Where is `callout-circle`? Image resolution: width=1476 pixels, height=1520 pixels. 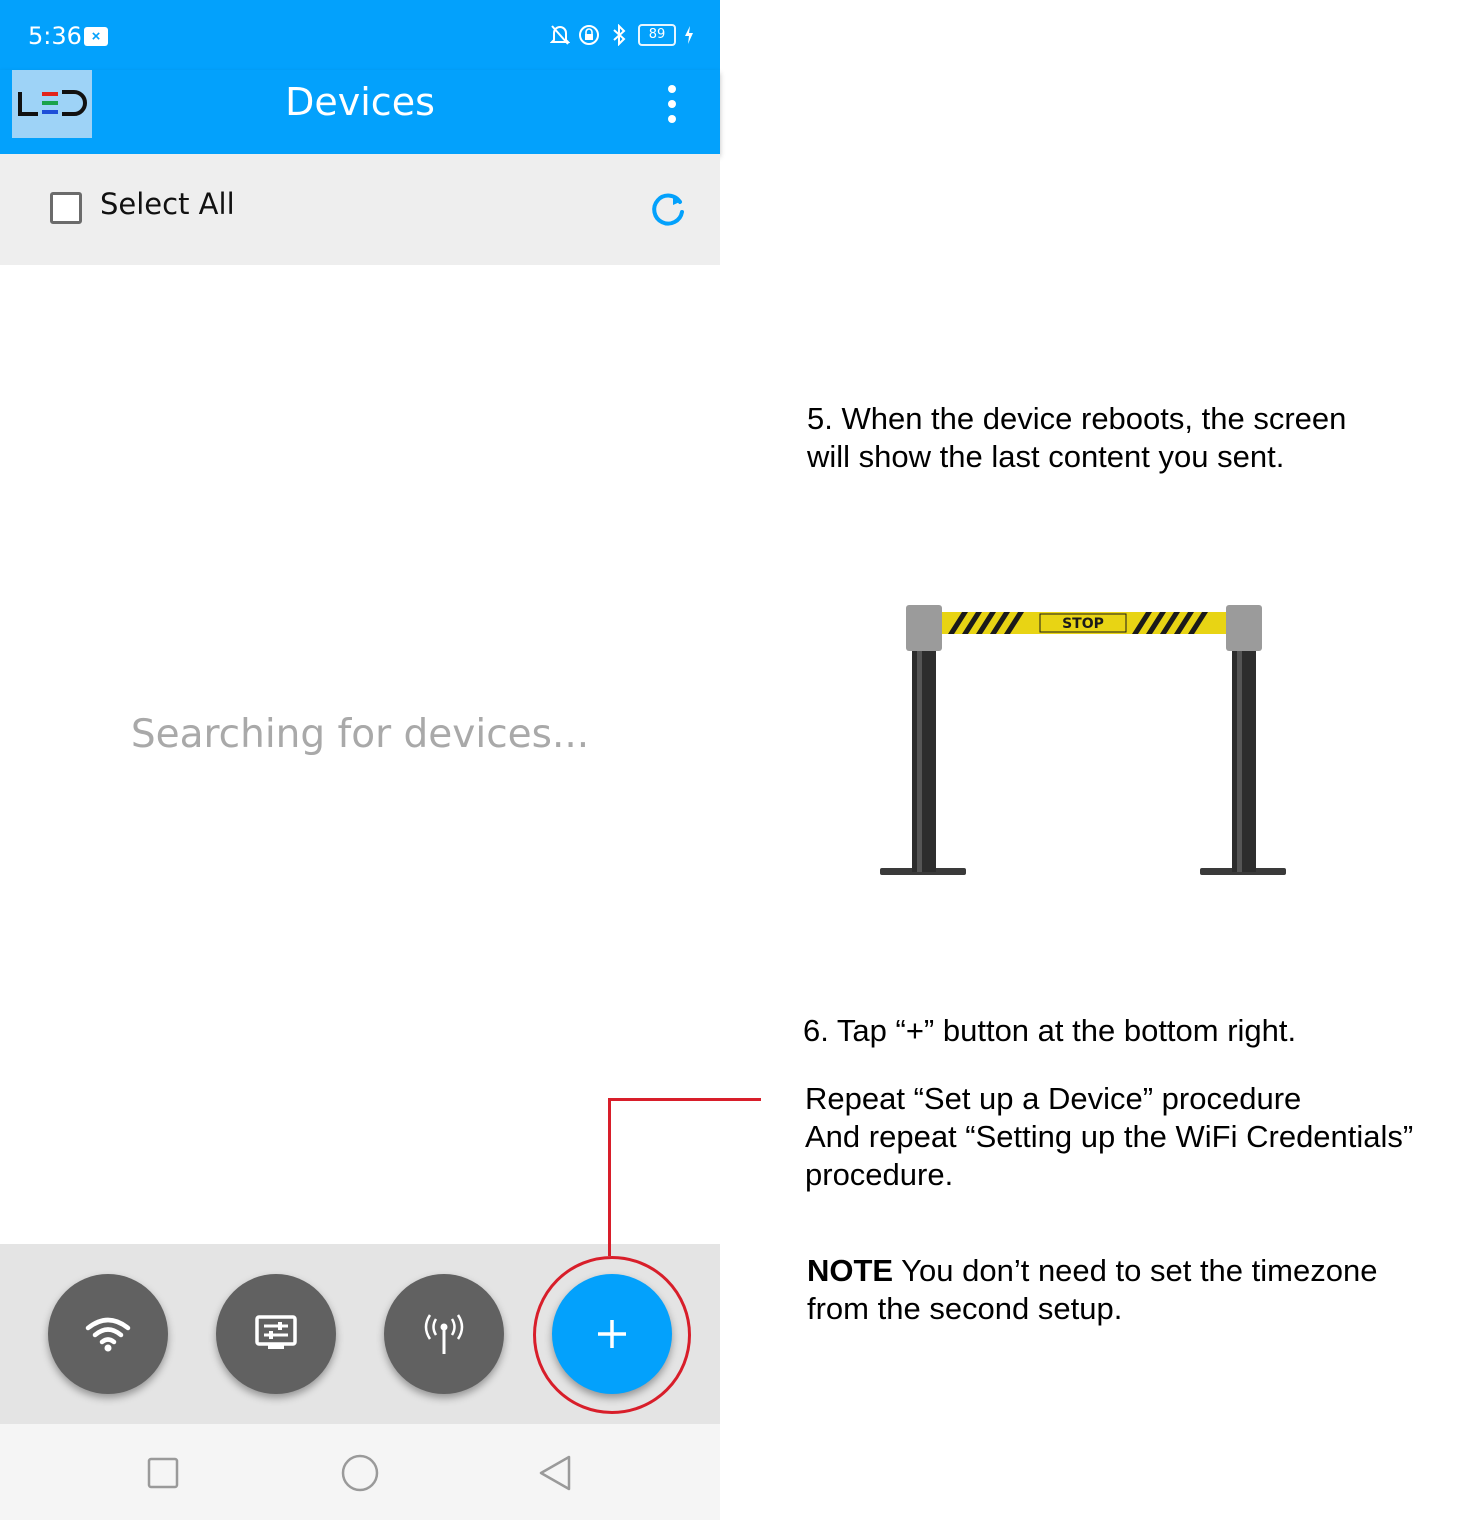
callout-circle is located at coordinates (612, 1335).